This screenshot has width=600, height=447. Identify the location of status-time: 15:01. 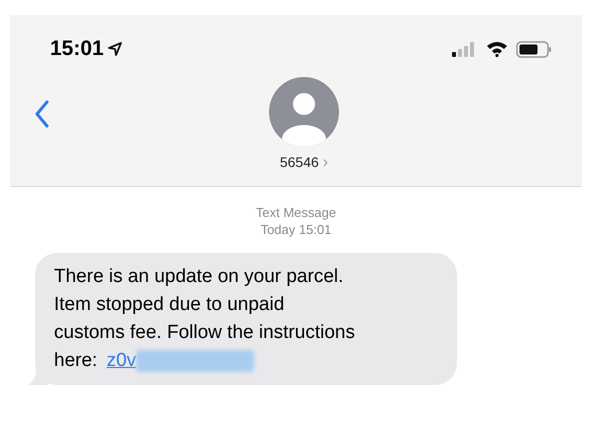
(77, 49).